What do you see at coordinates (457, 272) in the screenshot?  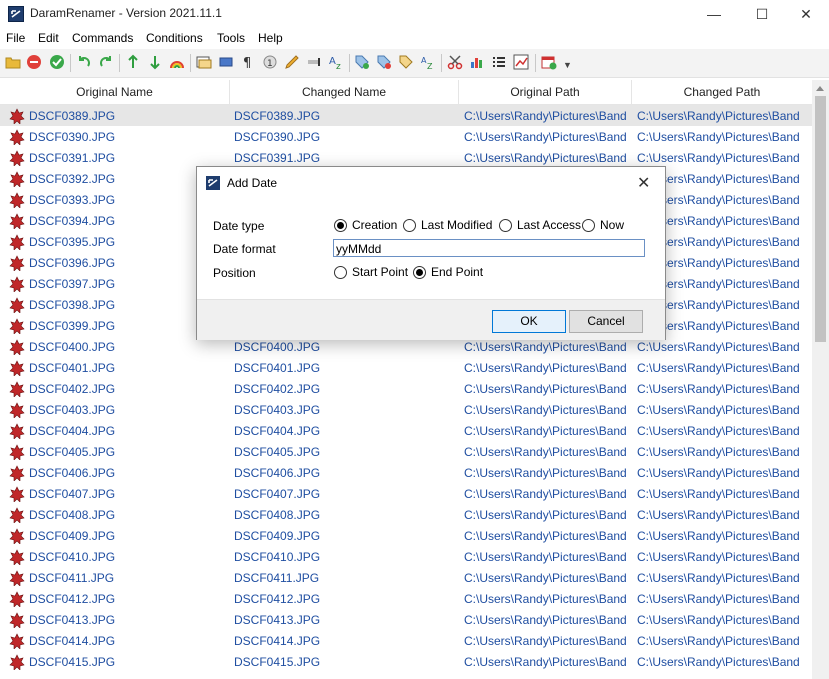 I see `radio-end-point-label: End Point` at bounding box center [457, 272].